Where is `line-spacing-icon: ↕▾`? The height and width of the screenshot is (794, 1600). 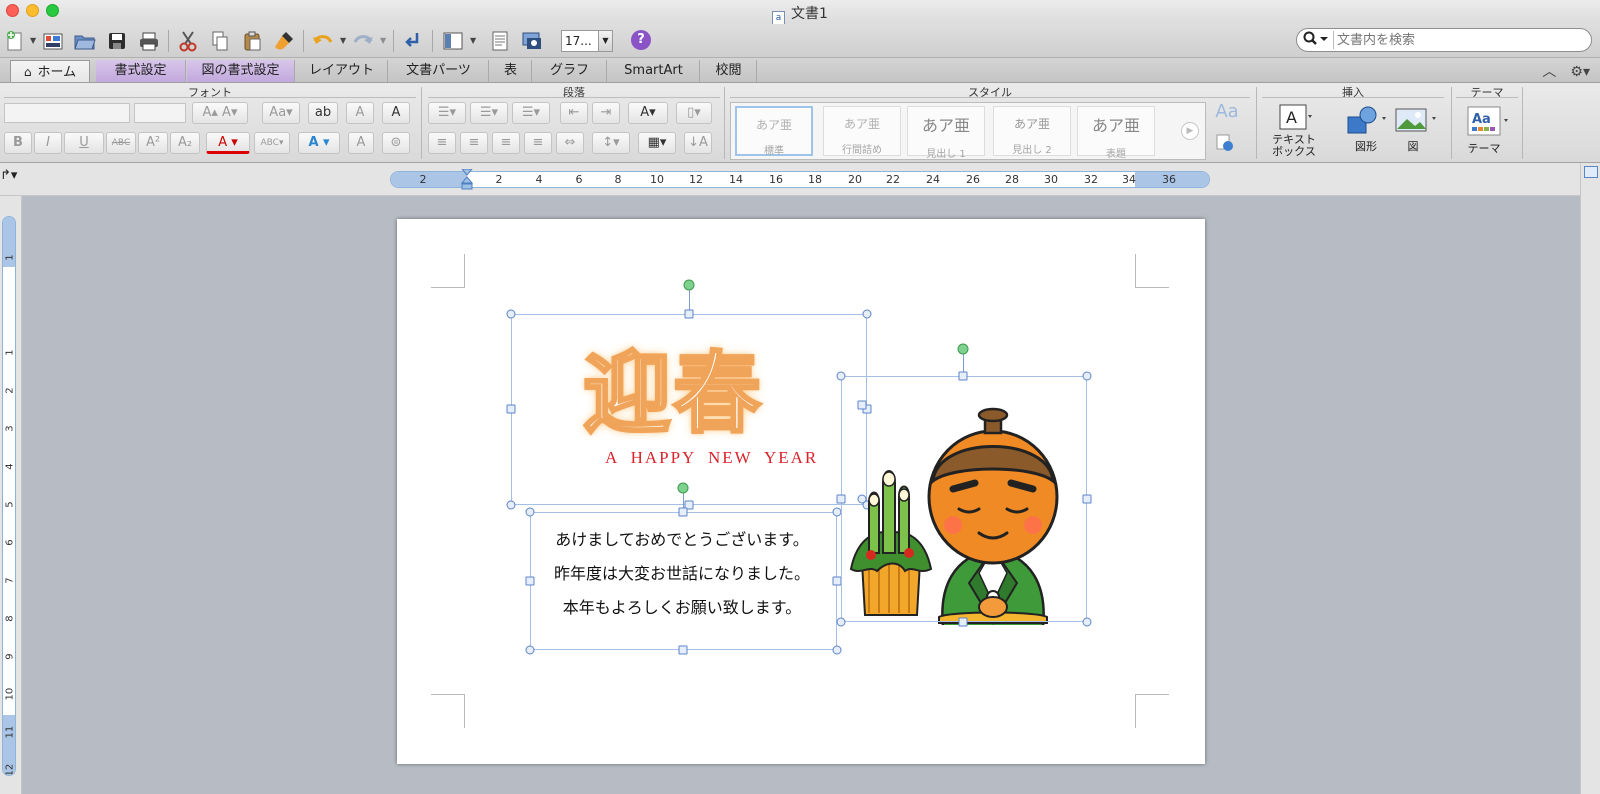
line-spacing-icon: ↕▾ is located at coordinates (611, 143).